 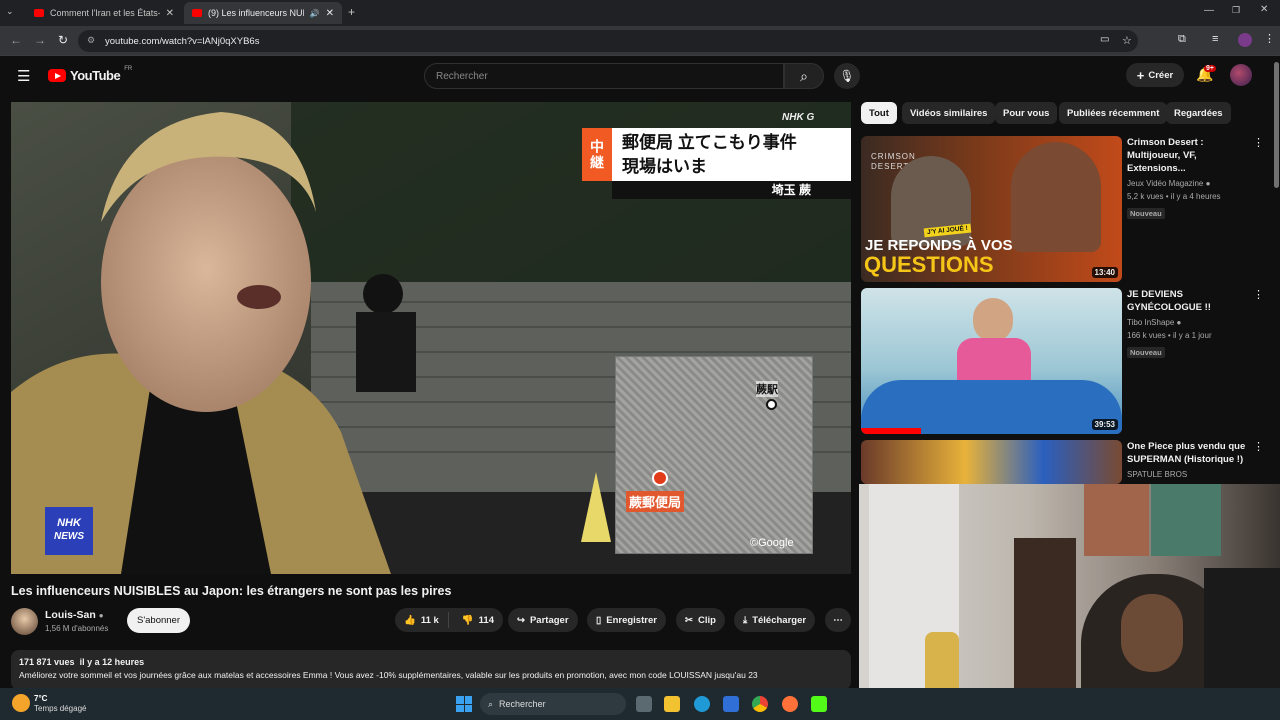 What do you see at coordinates (1210, 68) in the screenshot?
I see `notification-count-badge: 9+` at bounding box center [1210, 68].